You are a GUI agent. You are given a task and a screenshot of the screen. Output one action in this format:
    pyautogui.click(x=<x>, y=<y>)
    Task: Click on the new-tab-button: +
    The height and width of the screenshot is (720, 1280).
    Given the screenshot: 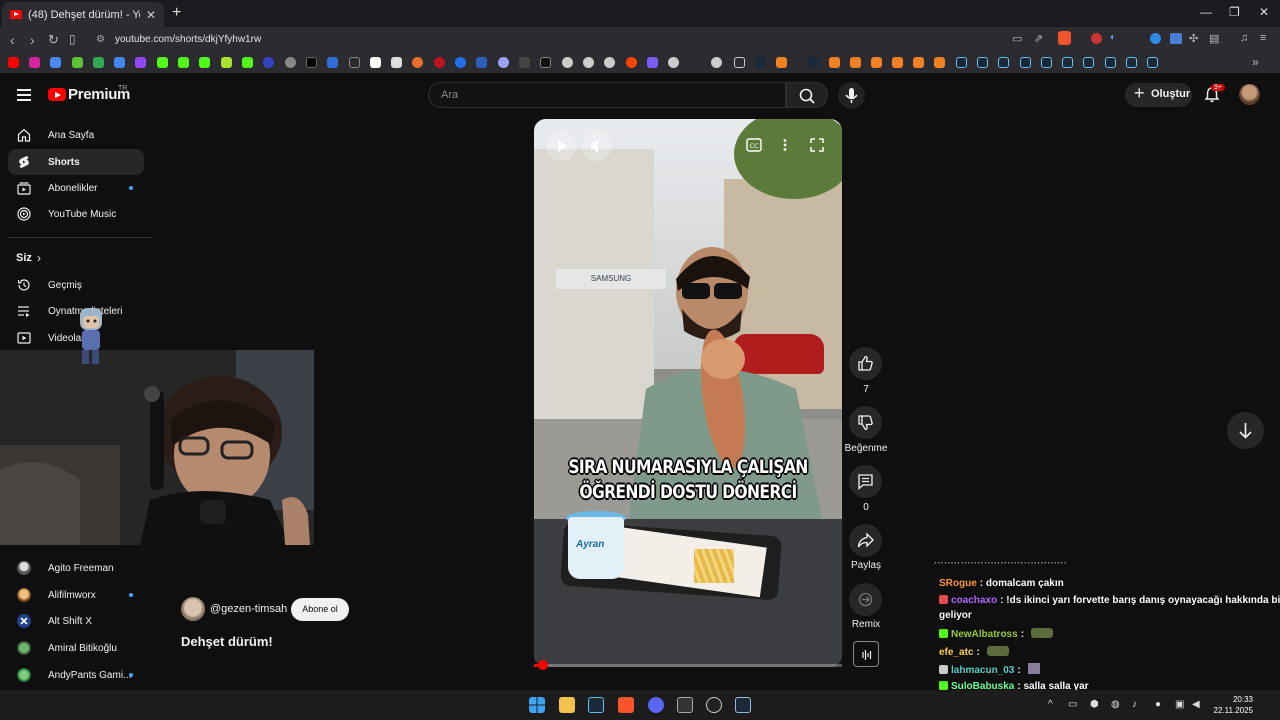 What is the action you would take?
    pyautogui.click(x=176, y=13)
    